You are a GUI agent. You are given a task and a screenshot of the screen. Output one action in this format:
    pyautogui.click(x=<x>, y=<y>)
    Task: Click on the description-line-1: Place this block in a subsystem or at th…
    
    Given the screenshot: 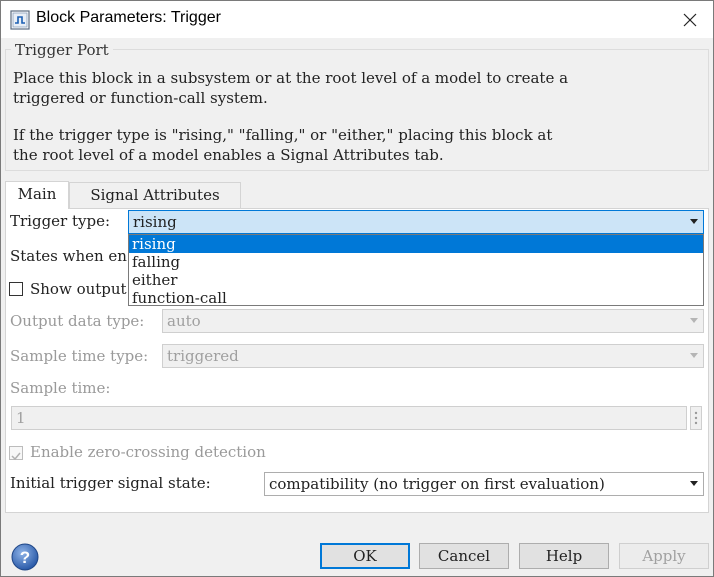 What is the action you would take?
    pyautogui.click(x=291, y=78)
    